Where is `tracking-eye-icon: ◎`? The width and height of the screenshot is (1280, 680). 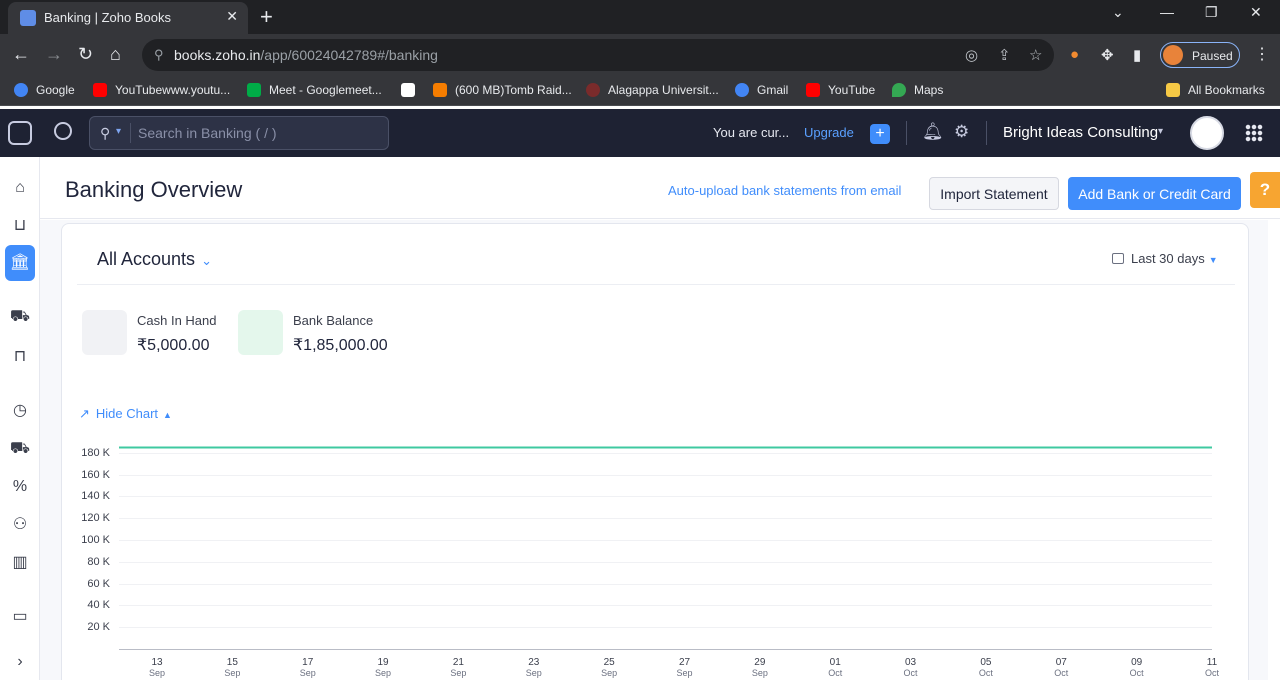
tracking-eye-icon: ◎ is located at coordinates (971, 55).